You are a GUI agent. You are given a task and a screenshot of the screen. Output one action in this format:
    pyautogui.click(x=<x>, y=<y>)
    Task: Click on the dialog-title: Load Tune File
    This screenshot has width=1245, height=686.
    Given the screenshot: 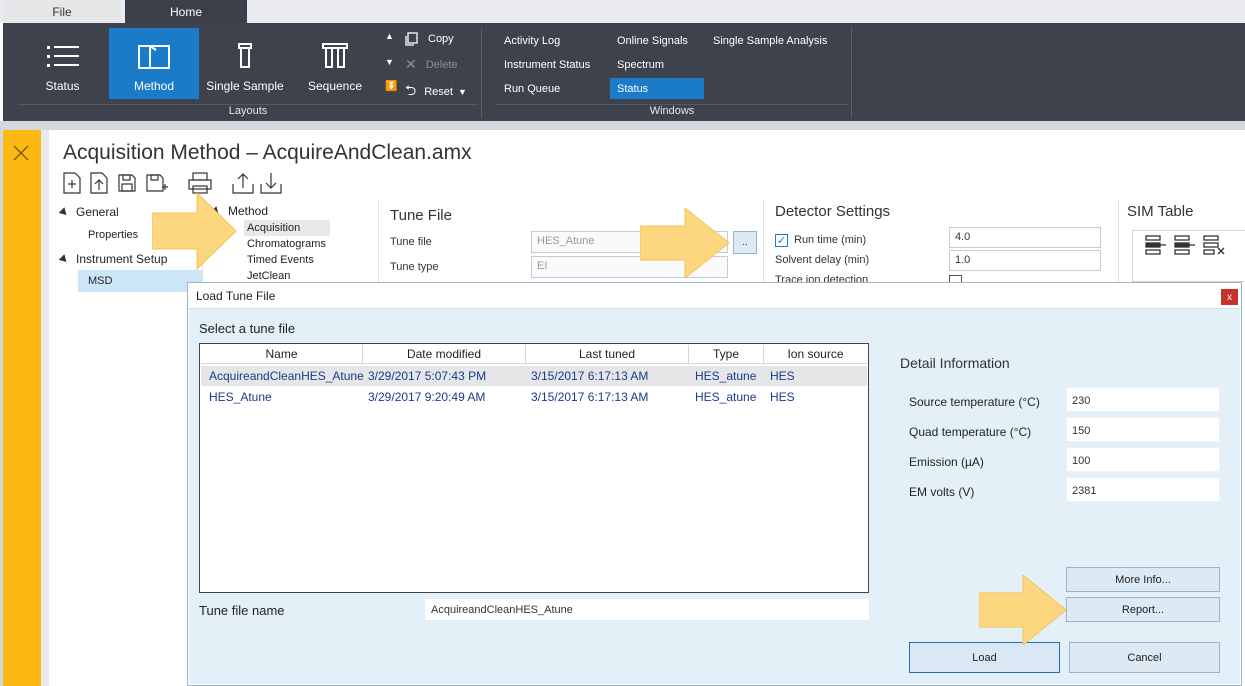 What is the action you would take?
    pyautogui.click(x=236, y=296)
    